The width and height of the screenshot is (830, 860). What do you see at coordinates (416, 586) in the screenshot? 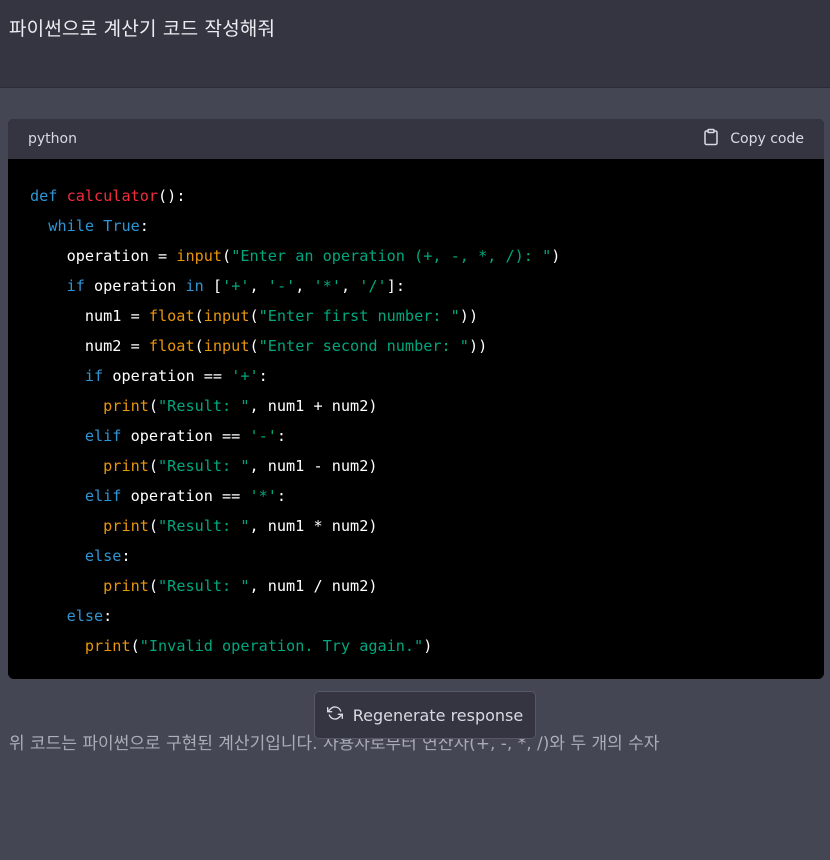
I see `code-line: print("Result: ", num1 / num2)` at bounding box center [416, 586].